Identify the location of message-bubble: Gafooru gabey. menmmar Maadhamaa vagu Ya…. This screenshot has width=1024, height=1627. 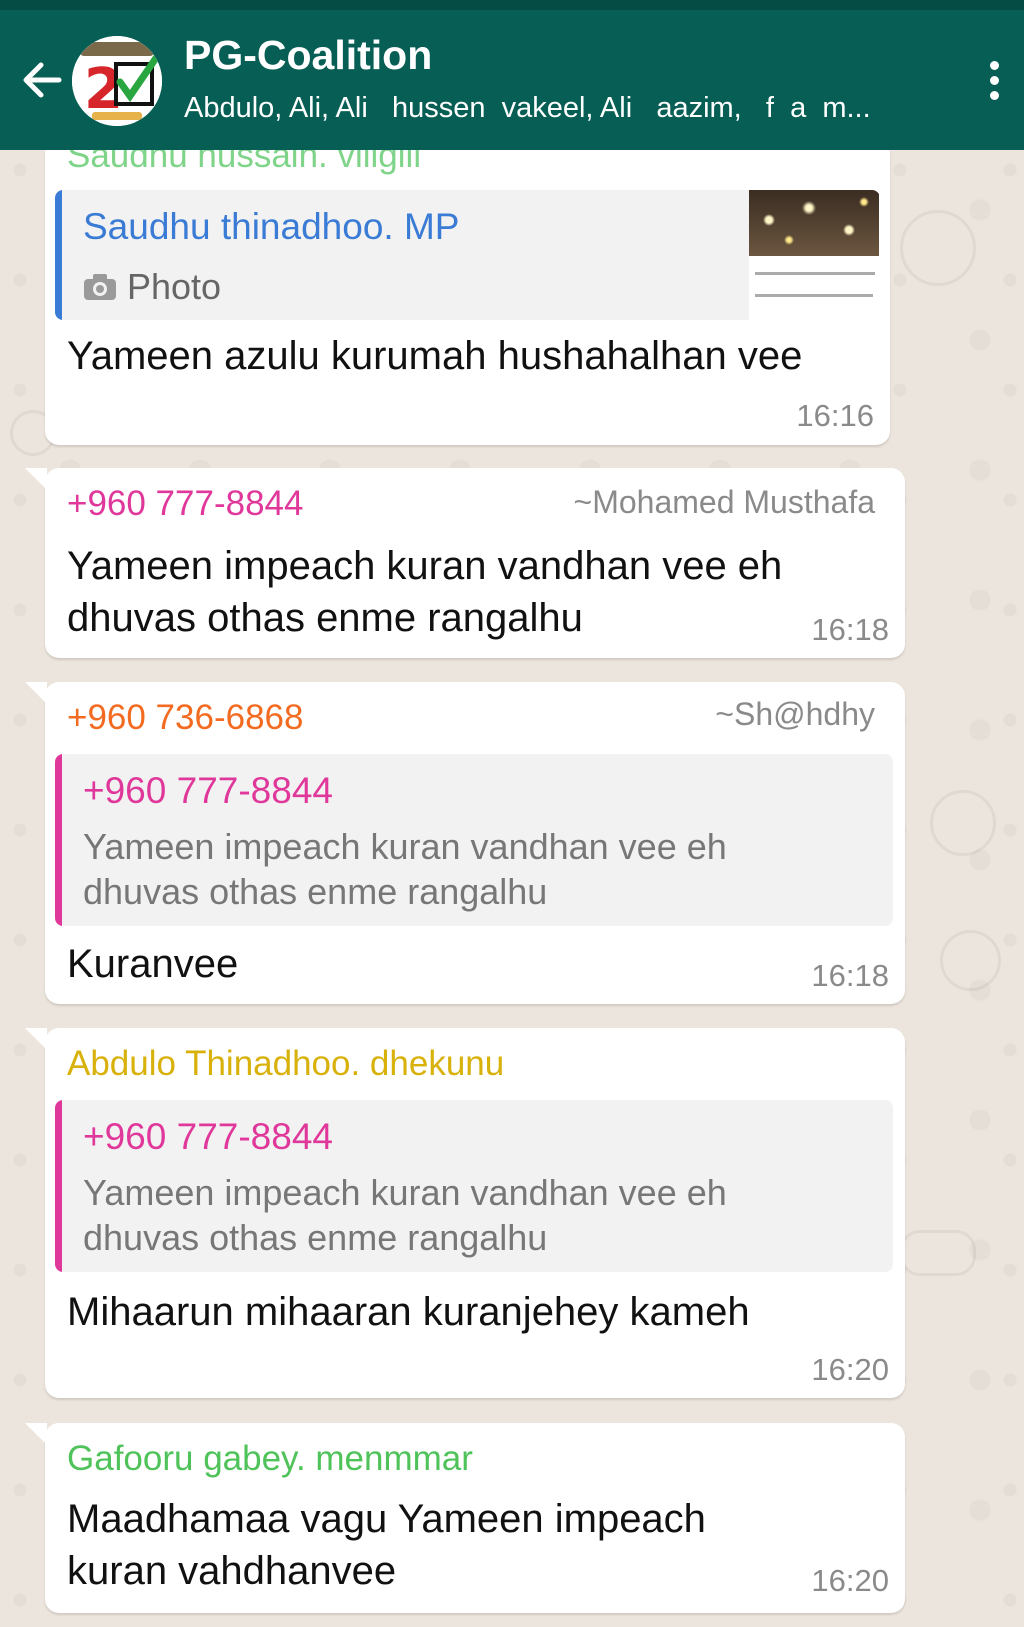
(465, 1518).